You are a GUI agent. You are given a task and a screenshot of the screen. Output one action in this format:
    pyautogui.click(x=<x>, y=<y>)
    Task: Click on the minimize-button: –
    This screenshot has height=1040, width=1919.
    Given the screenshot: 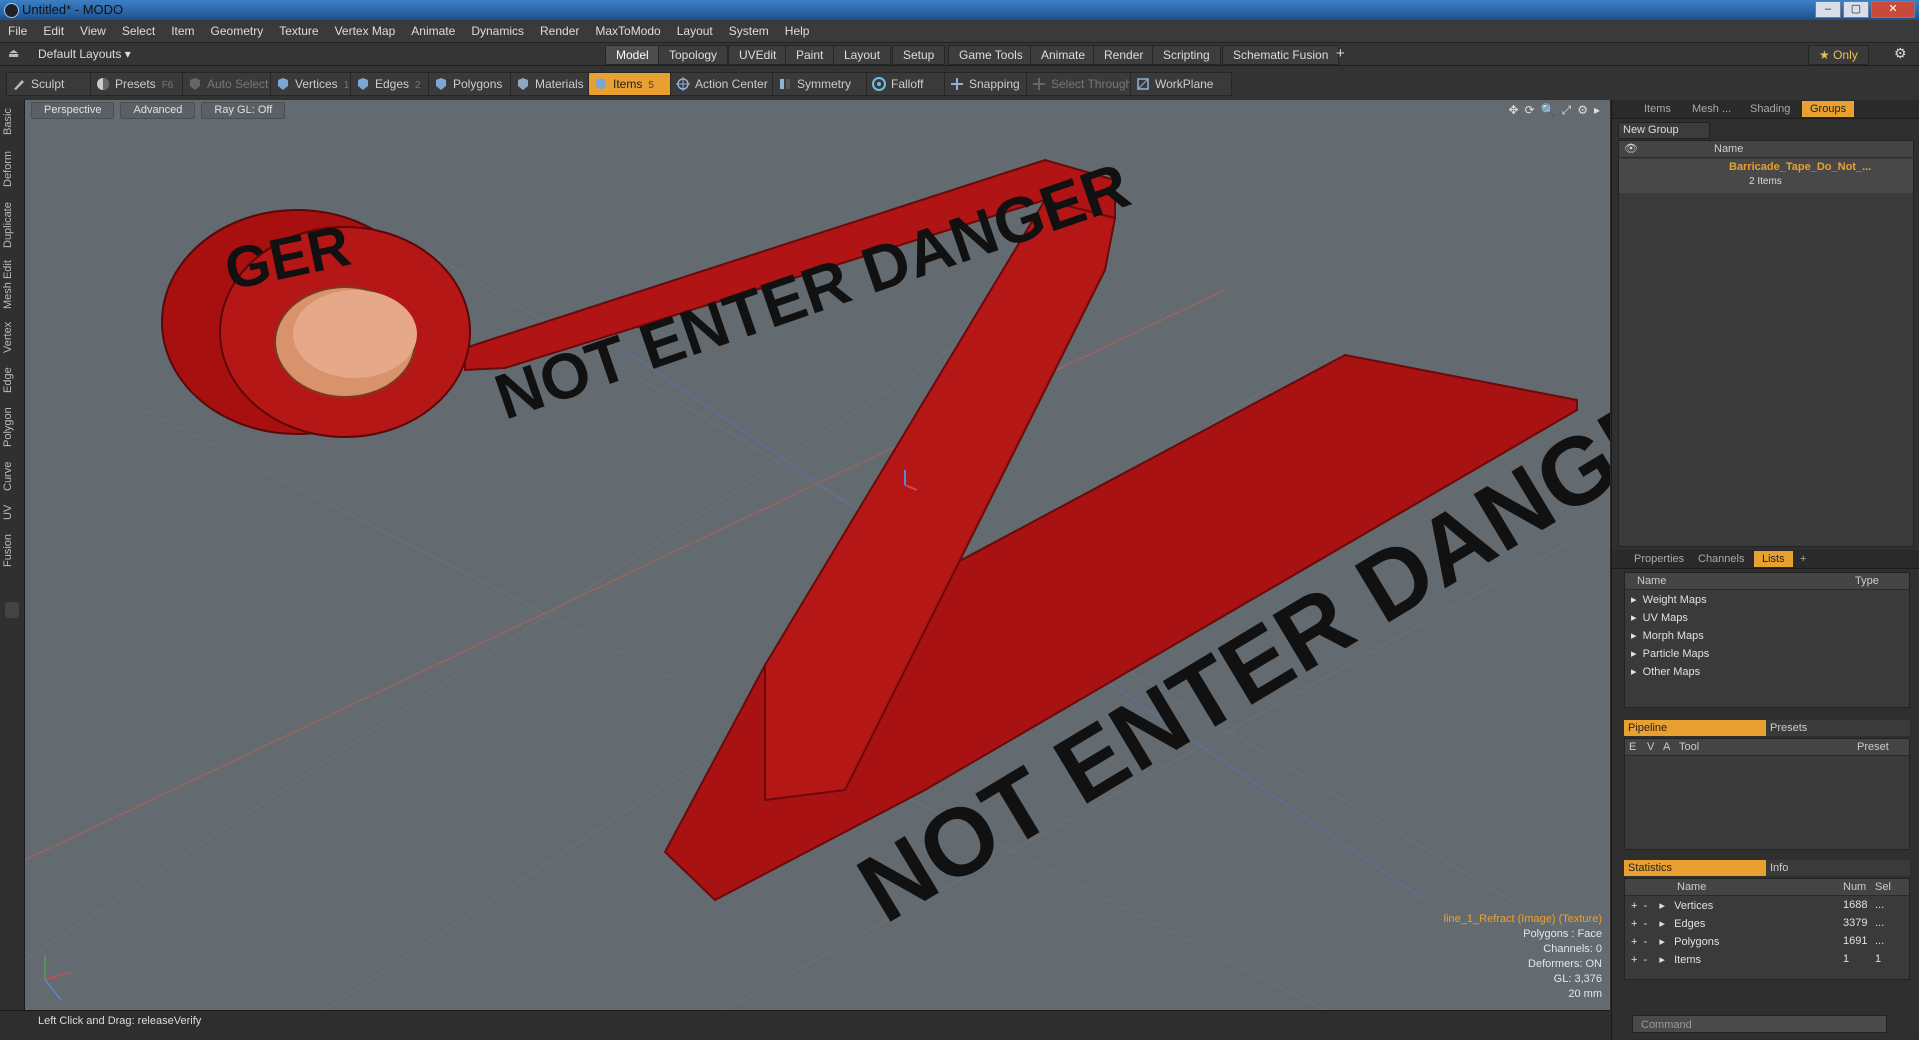 What is the action you would take?
    pyautogui.click(x=1828, y=9)
    